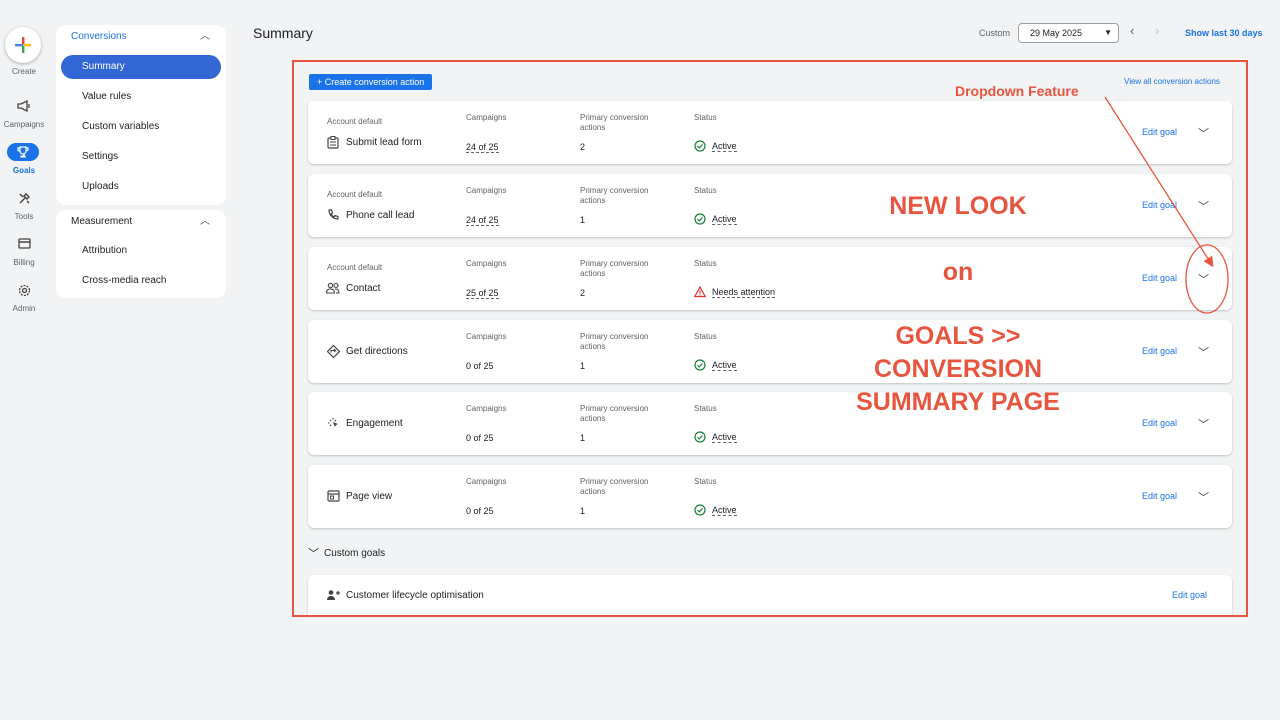 The width and height of the screenshot is (1280, 720). What do you see at coordinates (283, 33) in the screenshot?
I see `page-title: Summary` at bounding box center [283, 33].